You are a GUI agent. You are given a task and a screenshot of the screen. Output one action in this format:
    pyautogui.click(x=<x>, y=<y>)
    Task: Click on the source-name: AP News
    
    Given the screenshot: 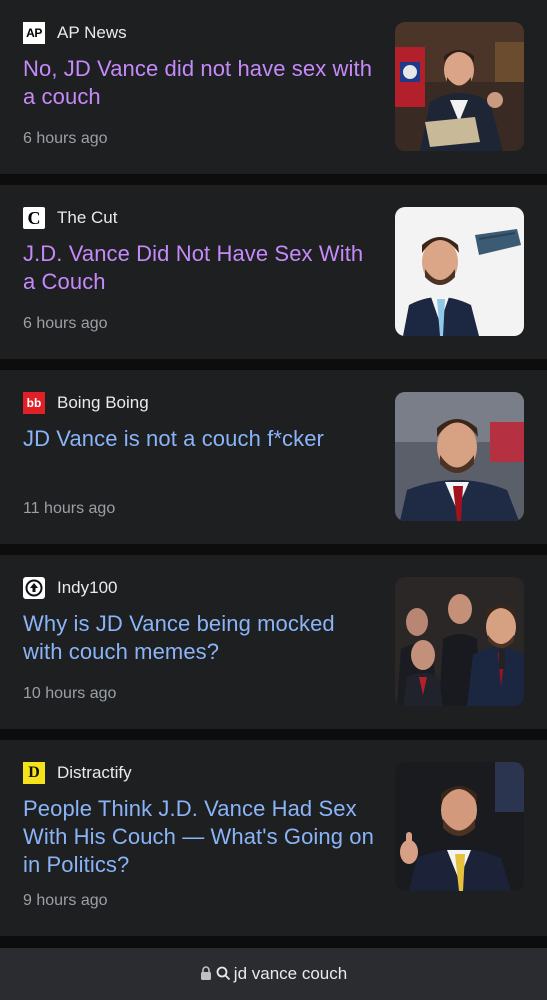 What is the action you would take?
    pyautogui.click(x=92, y=32)
    